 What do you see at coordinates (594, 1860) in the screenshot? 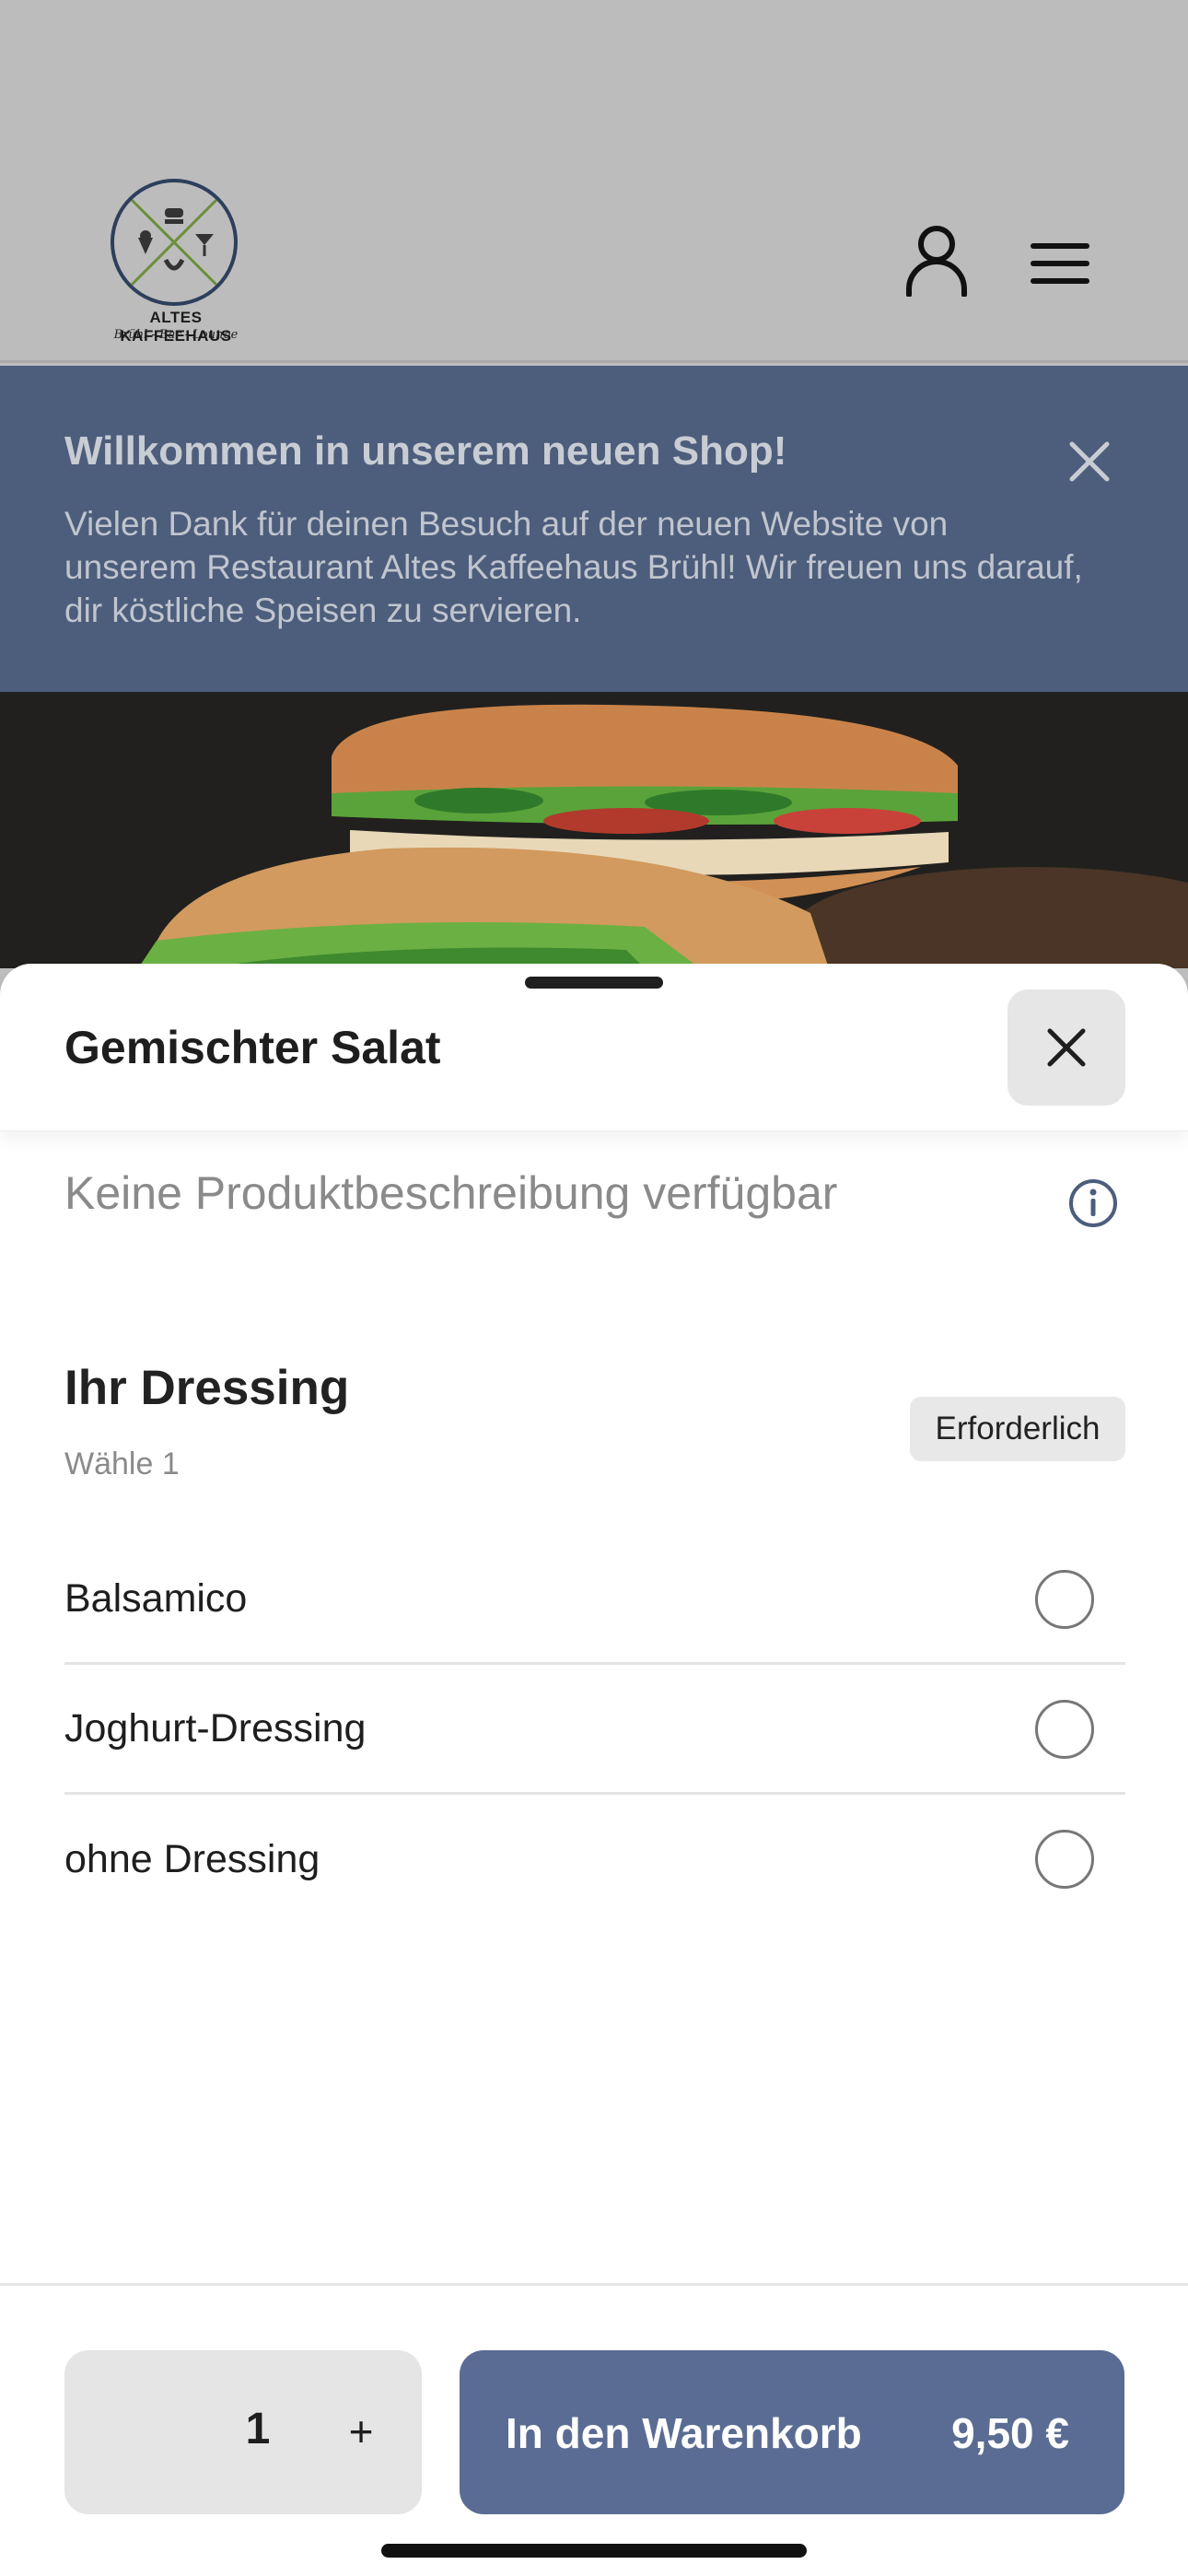
I see `option-ohne-dressing: ohne Dressing` at bounding box center [594, 1860].